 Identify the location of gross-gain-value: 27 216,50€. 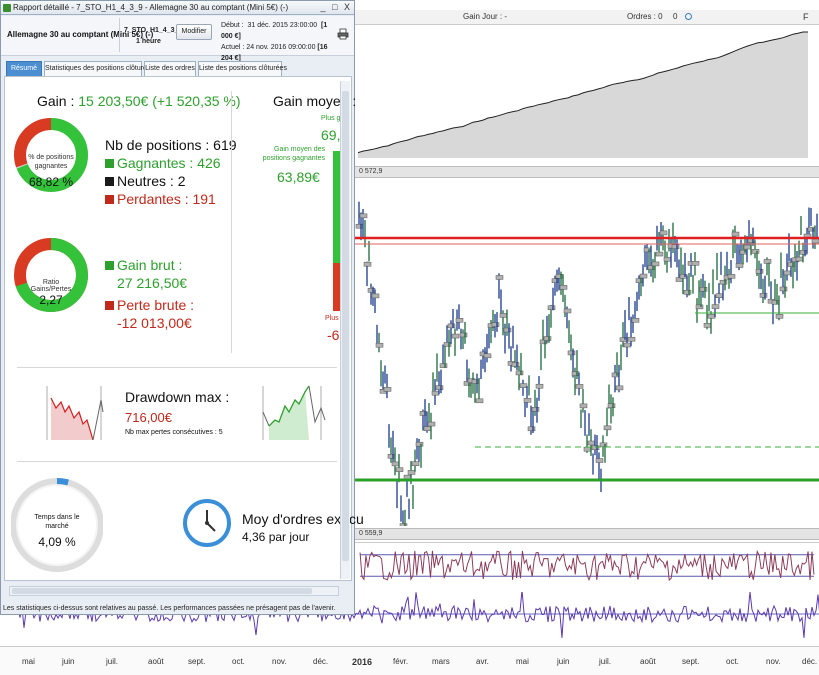
(152, 283).